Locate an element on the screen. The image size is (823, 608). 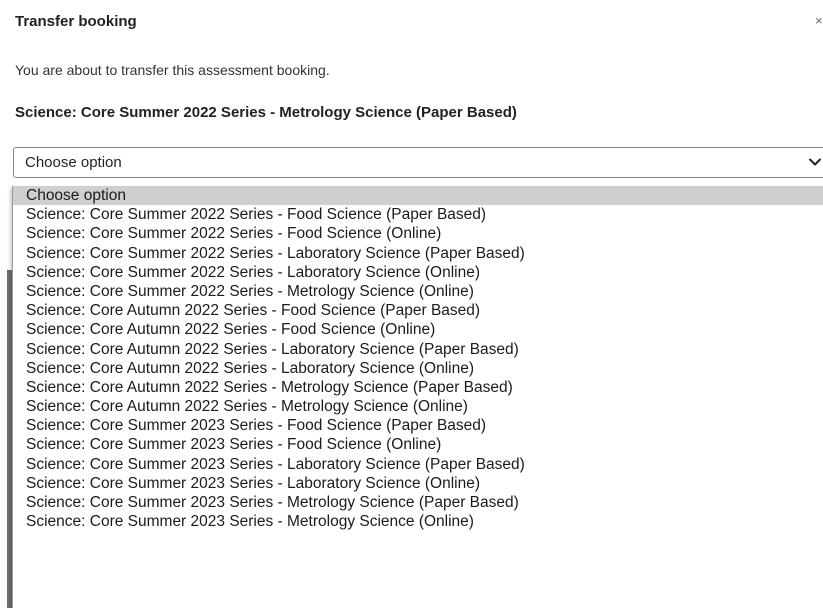
select-current-value: Choose option is located at coordinates (73, 162).